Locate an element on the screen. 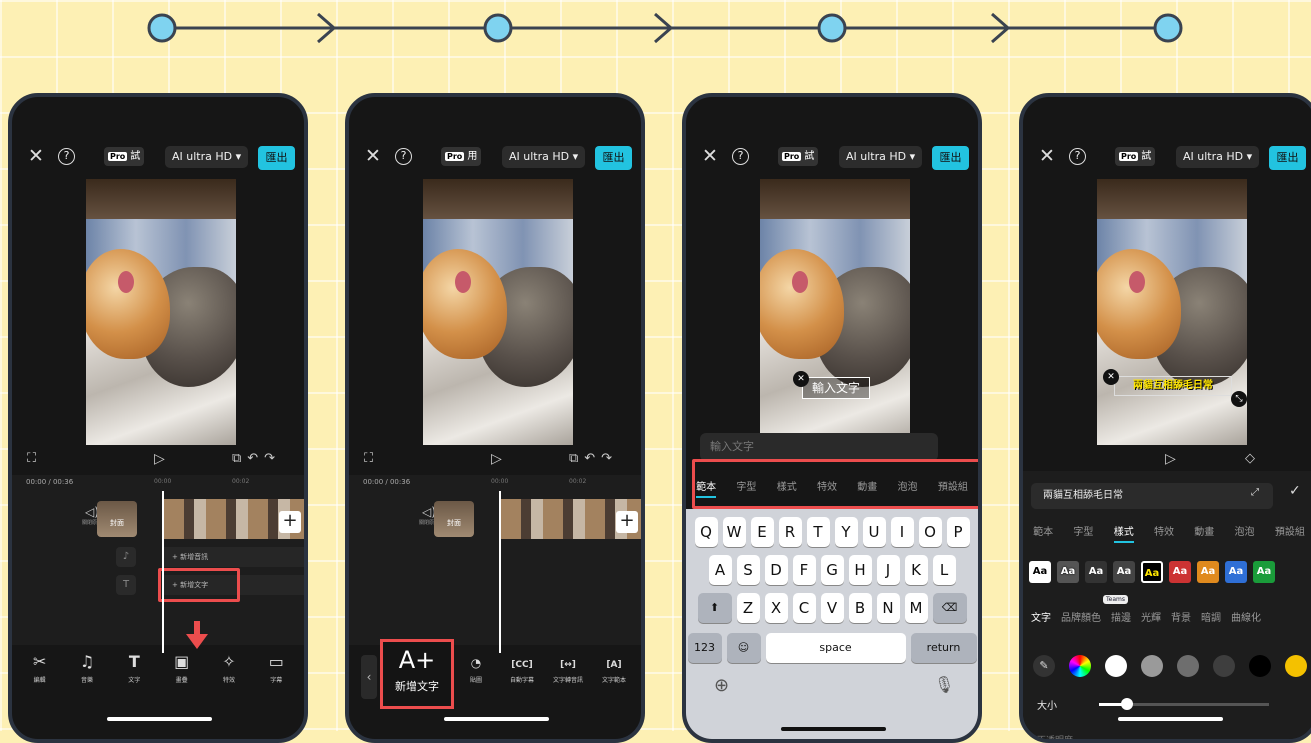 The image size is (1311, 743). confirm-check-icon: ✓ is located at coordinates (1295, 491).